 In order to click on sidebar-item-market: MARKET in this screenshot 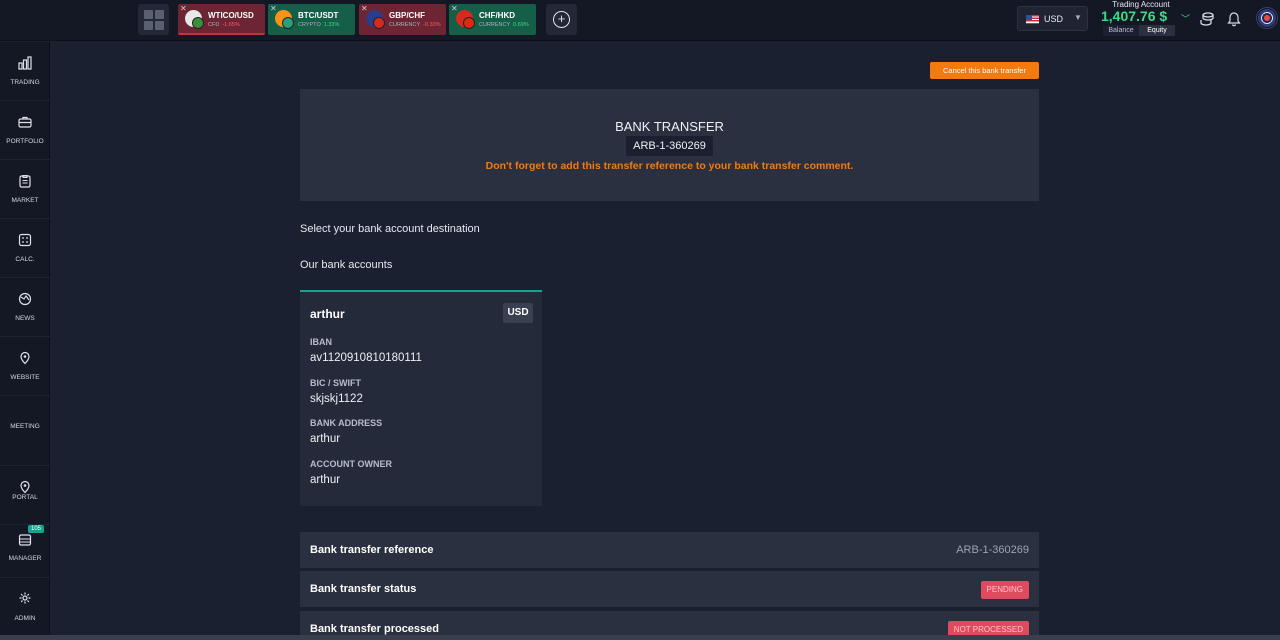, I will do `click(25, 189)`.